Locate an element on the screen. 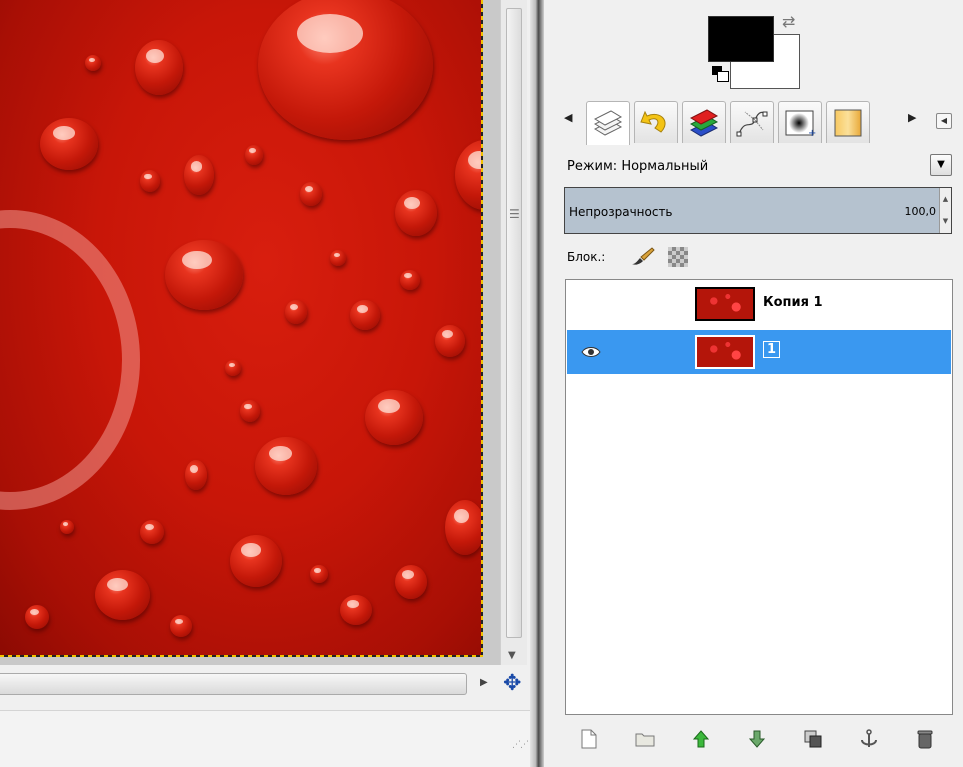 The image size is (963, 767). layer-name: Копия 1 is located at coordinates (793, 302).